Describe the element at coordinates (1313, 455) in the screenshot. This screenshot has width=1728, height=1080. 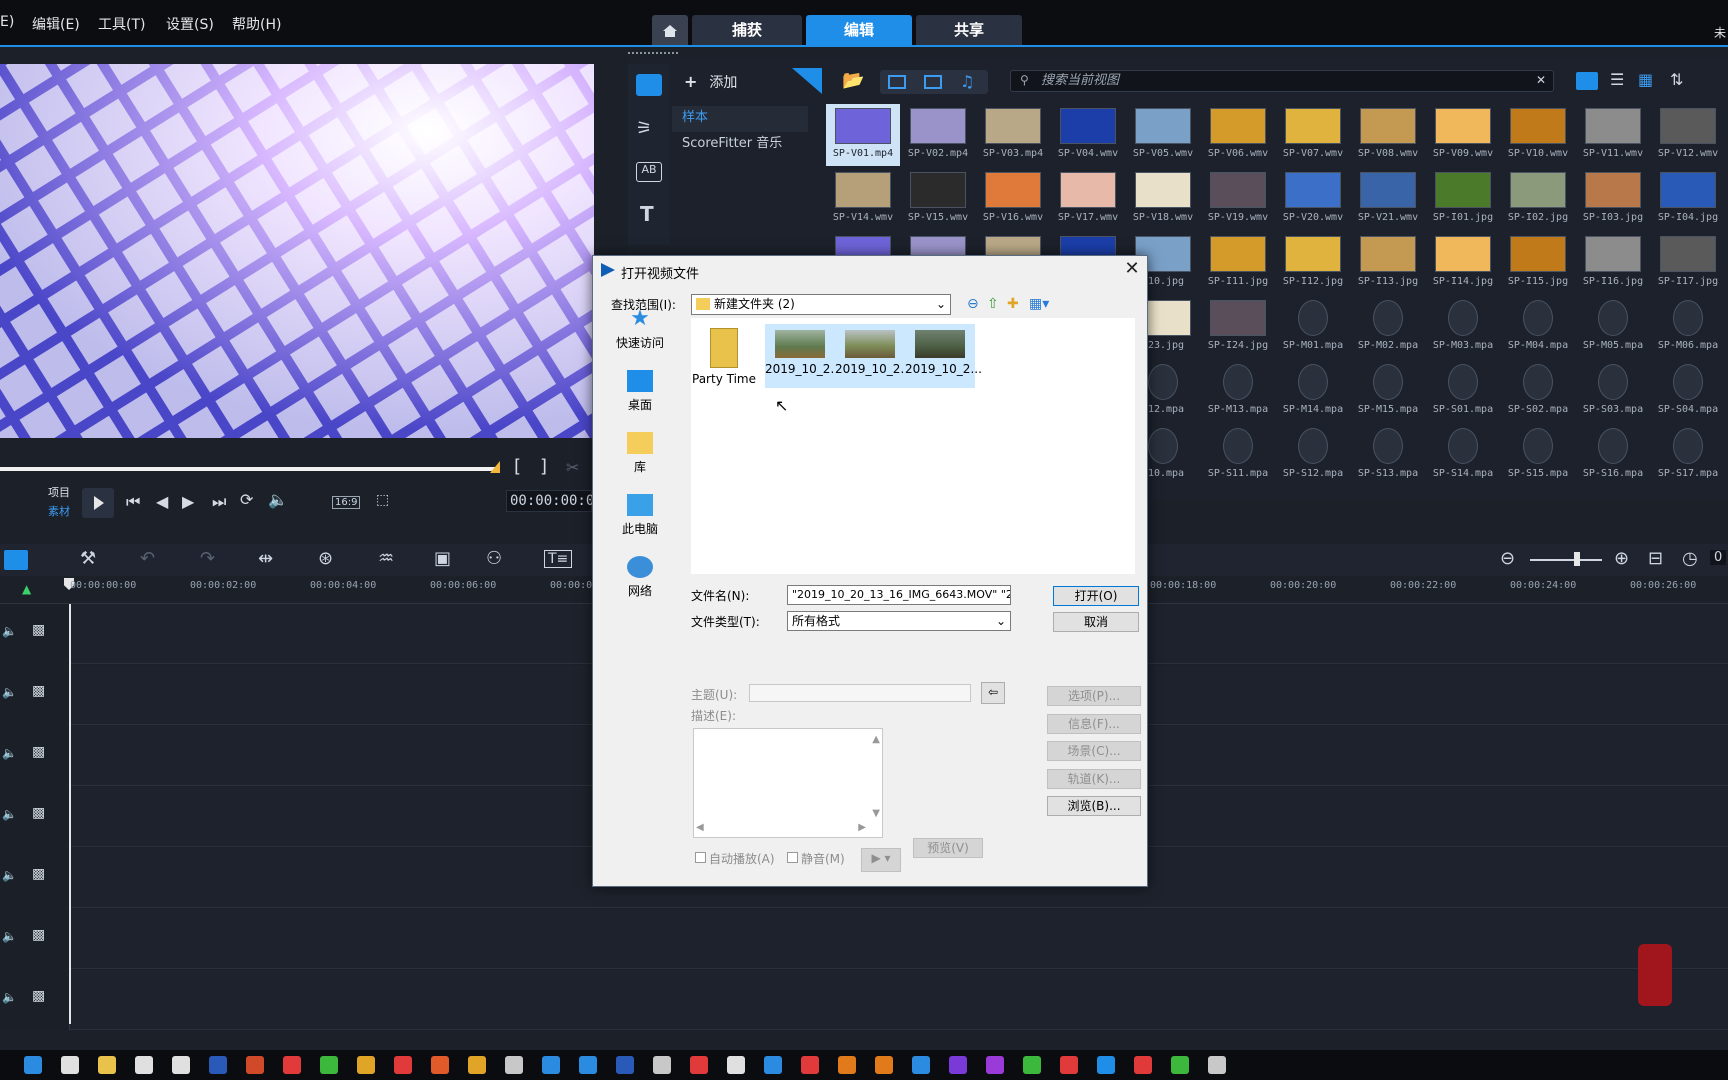
I see `library-thumbnail: SP-S12.mpa` at that location.